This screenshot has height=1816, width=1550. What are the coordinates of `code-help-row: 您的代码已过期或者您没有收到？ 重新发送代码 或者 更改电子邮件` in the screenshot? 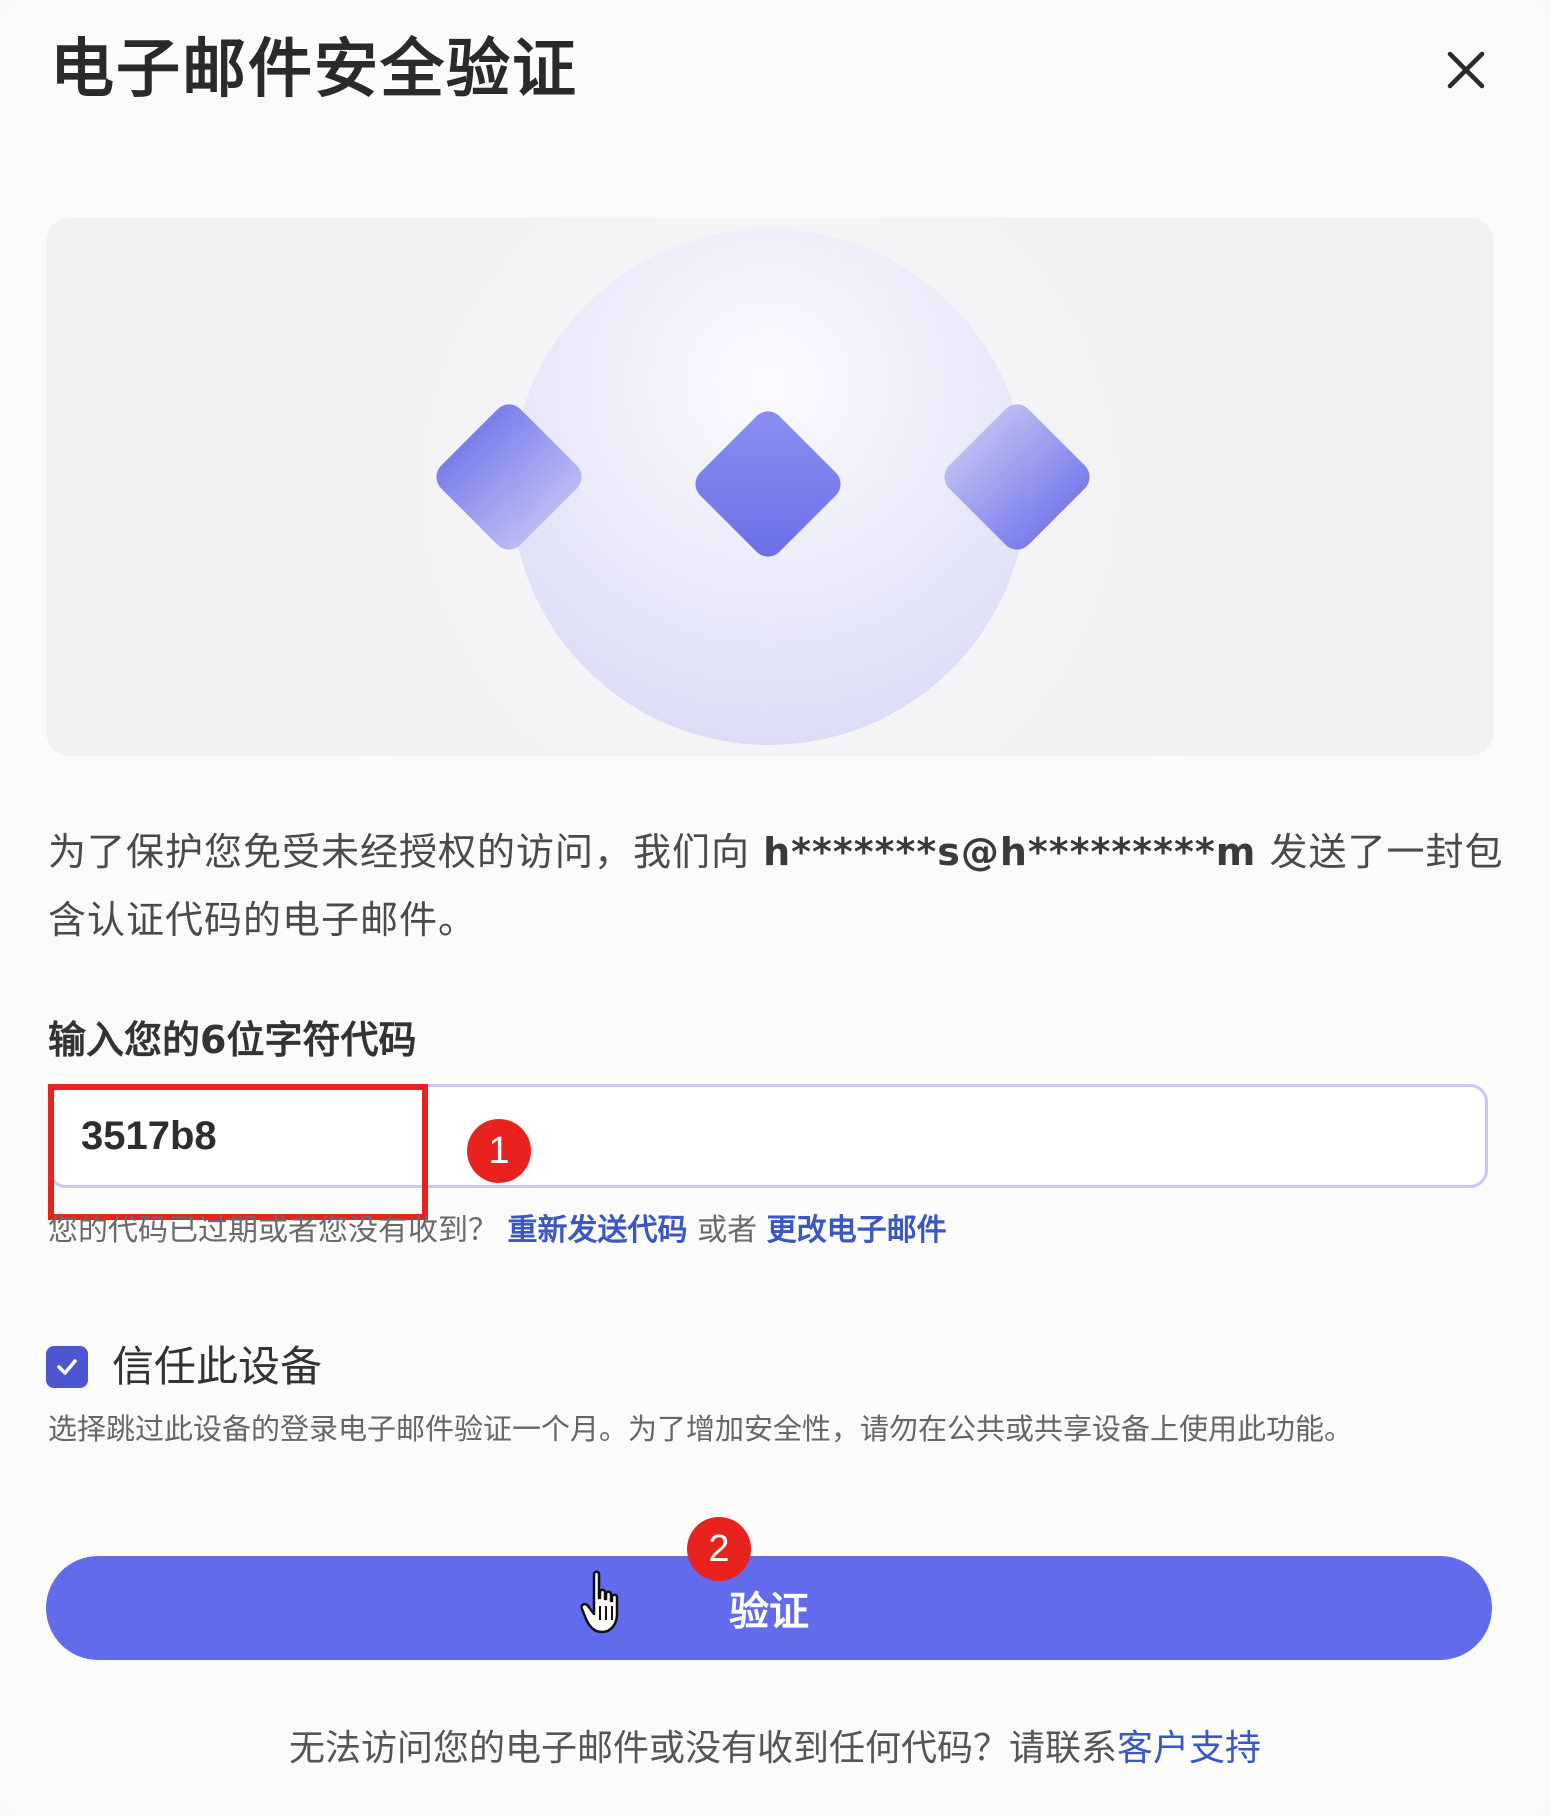 It's located at (497, 1231).